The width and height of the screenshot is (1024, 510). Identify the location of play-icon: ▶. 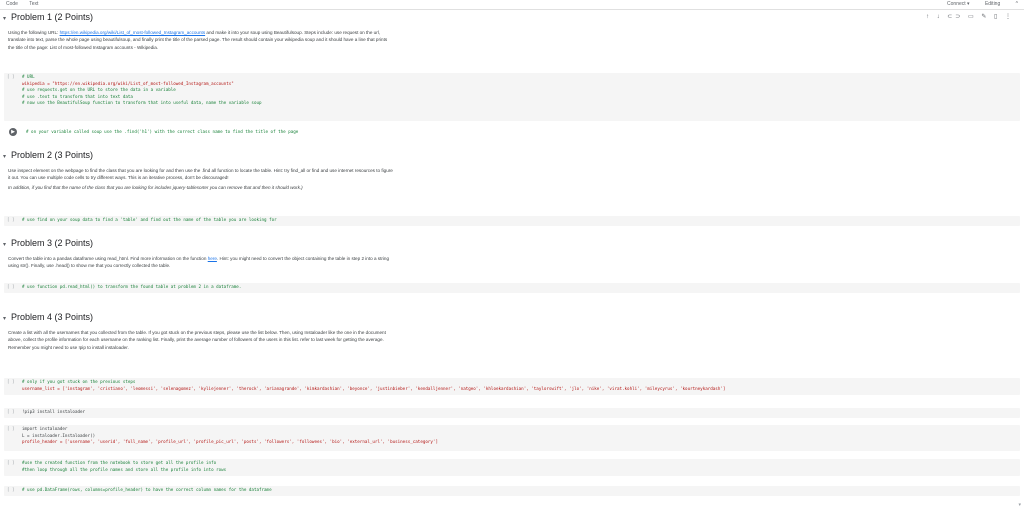
(13, 132).